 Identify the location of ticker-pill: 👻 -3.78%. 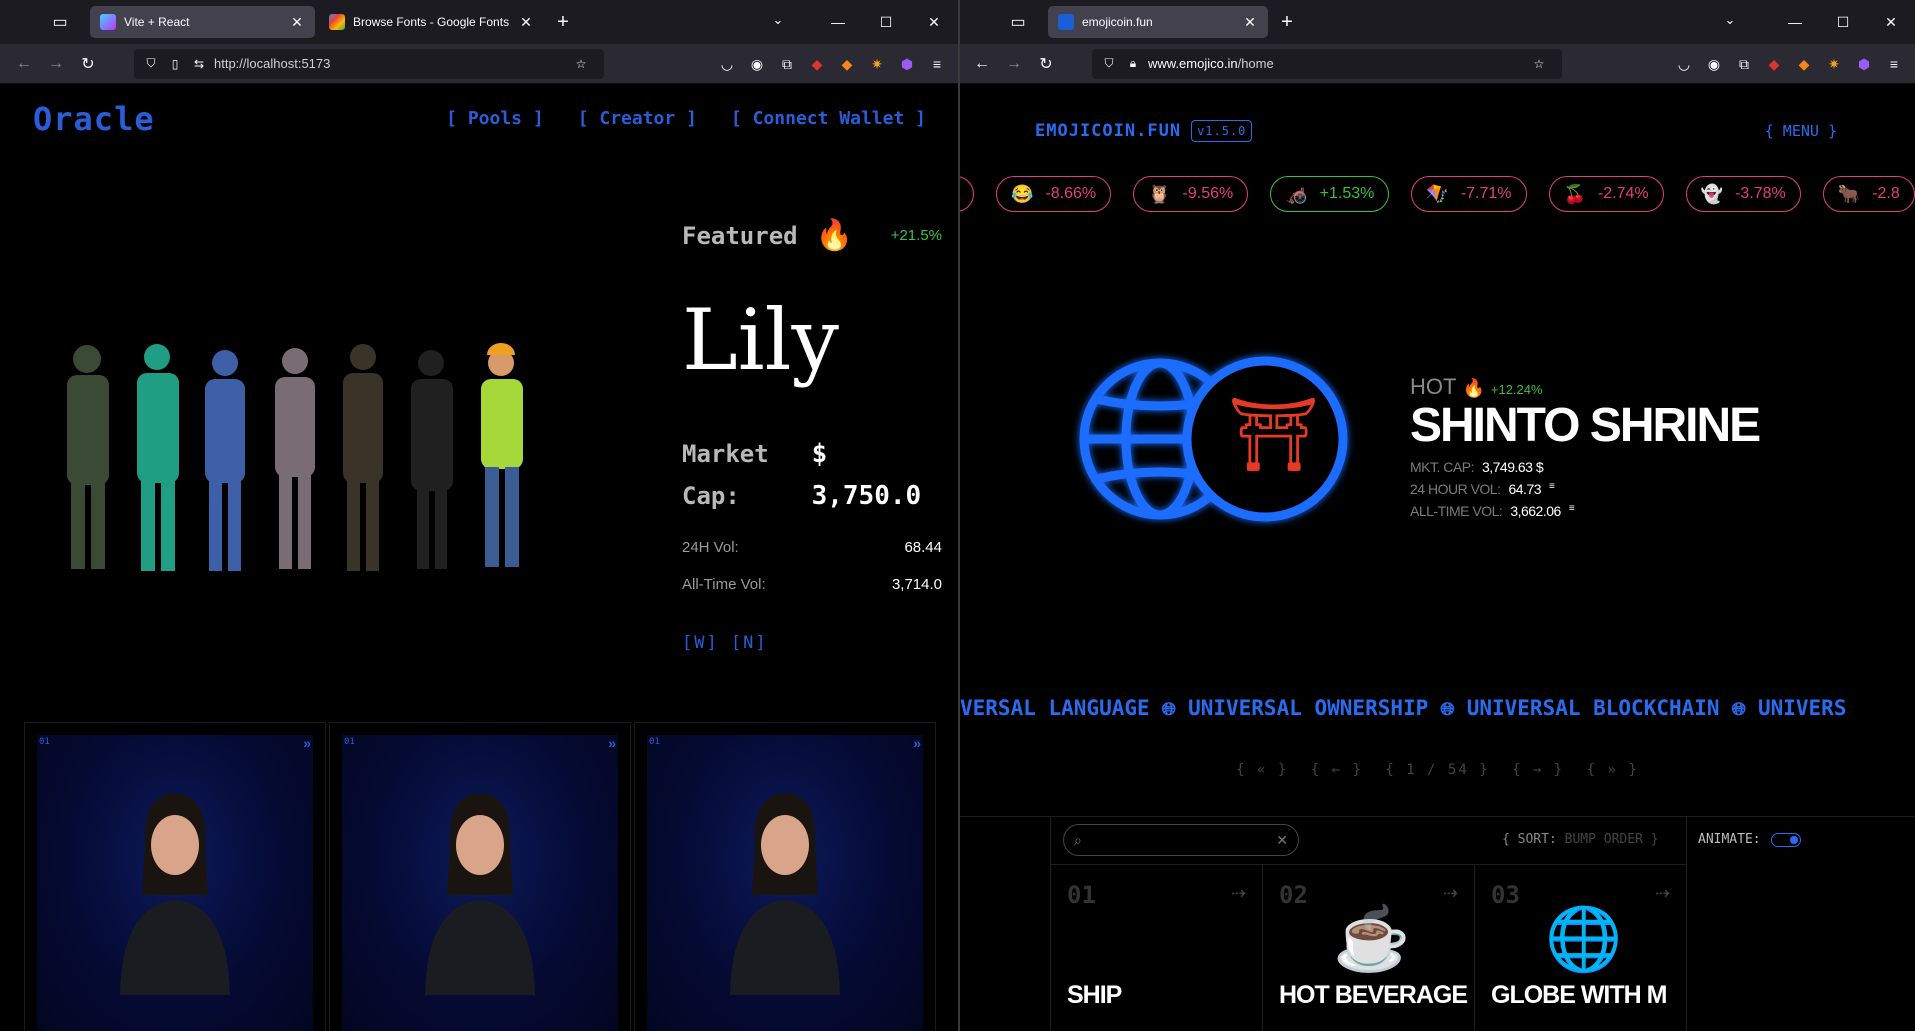
(1743, 194).